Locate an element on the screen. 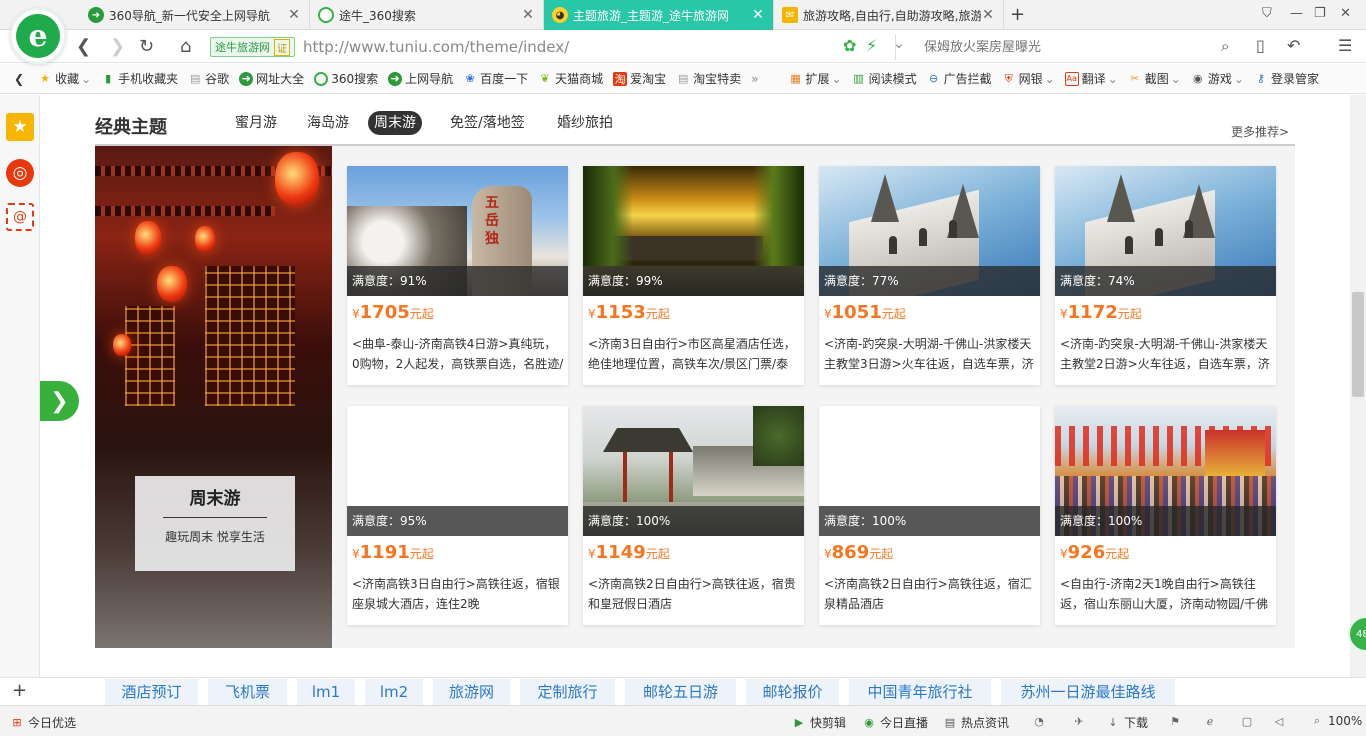  tool-item: ⊖ 广告拦截 is located at coordinates (959, 78).